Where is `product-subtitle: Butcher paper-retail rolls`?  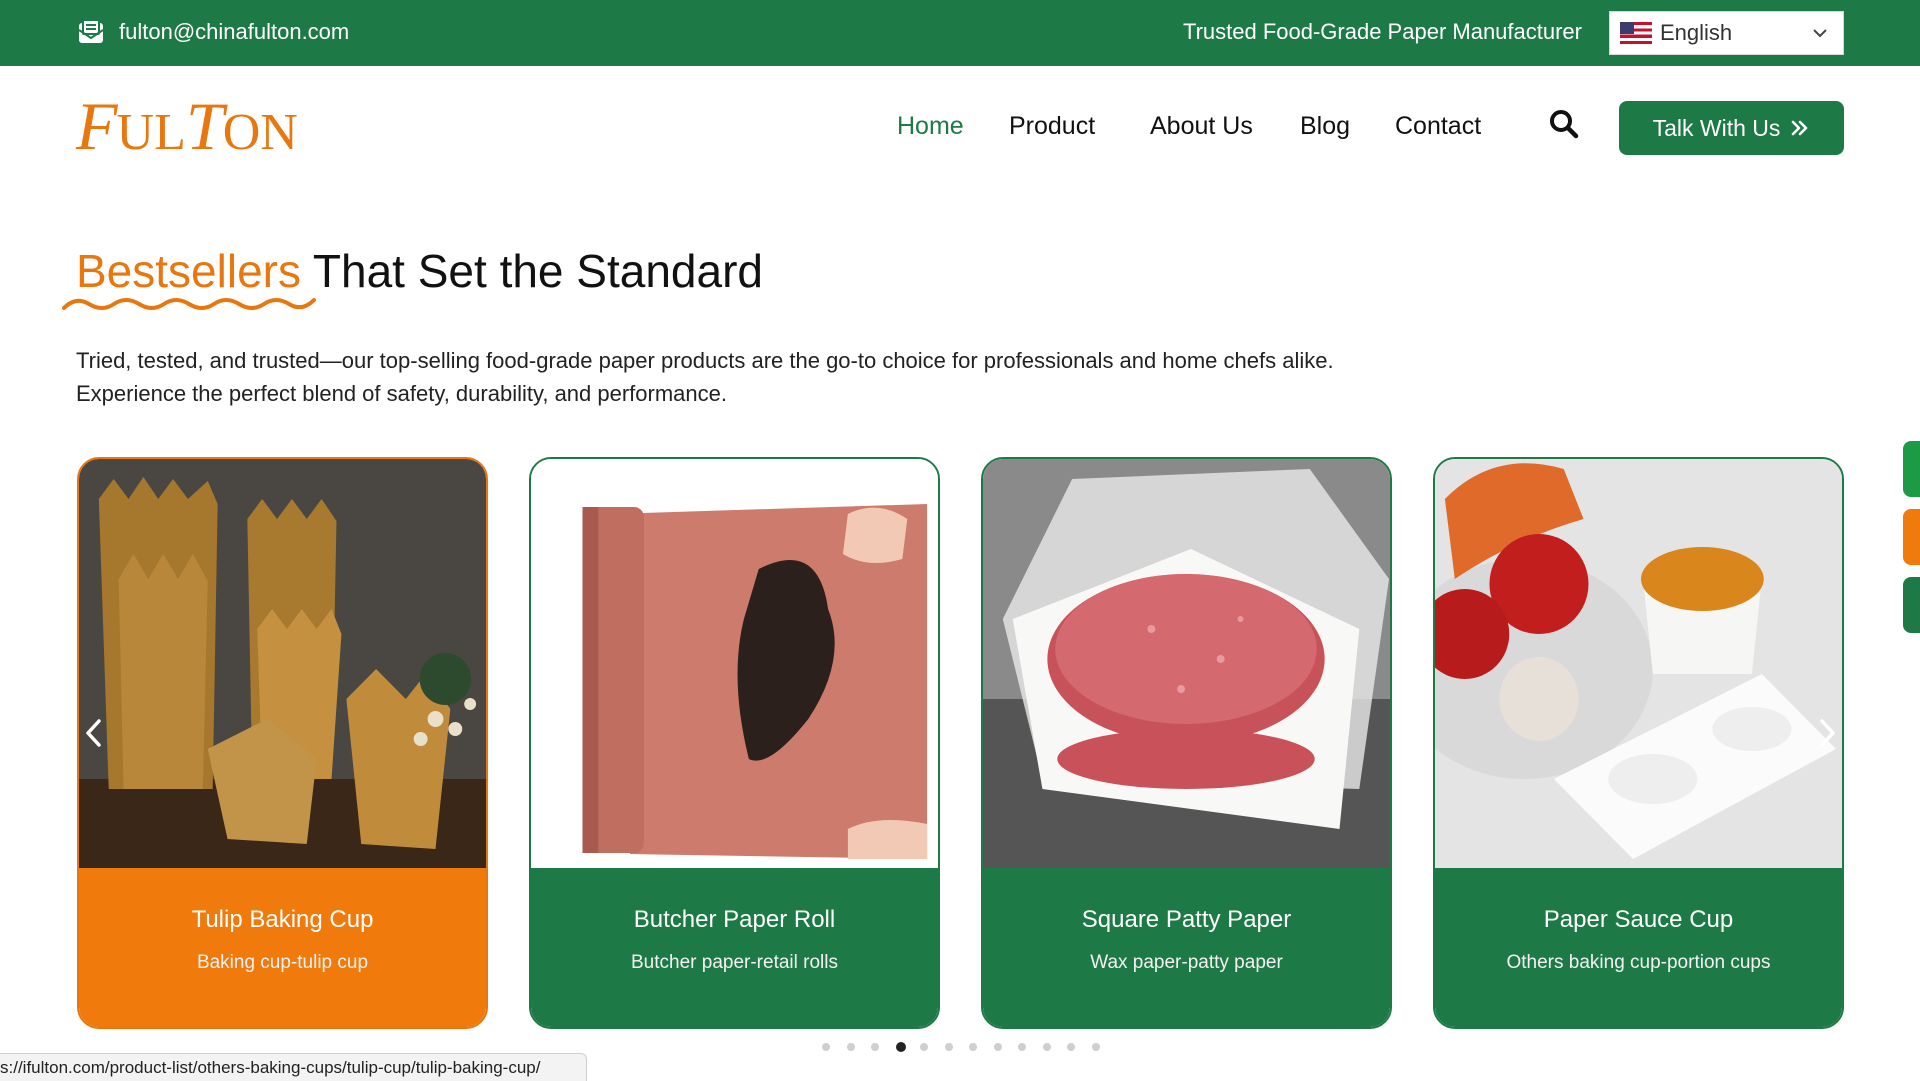
product-subtitle: Butcher paper-retail rolls is located at coordinates (734, 962).